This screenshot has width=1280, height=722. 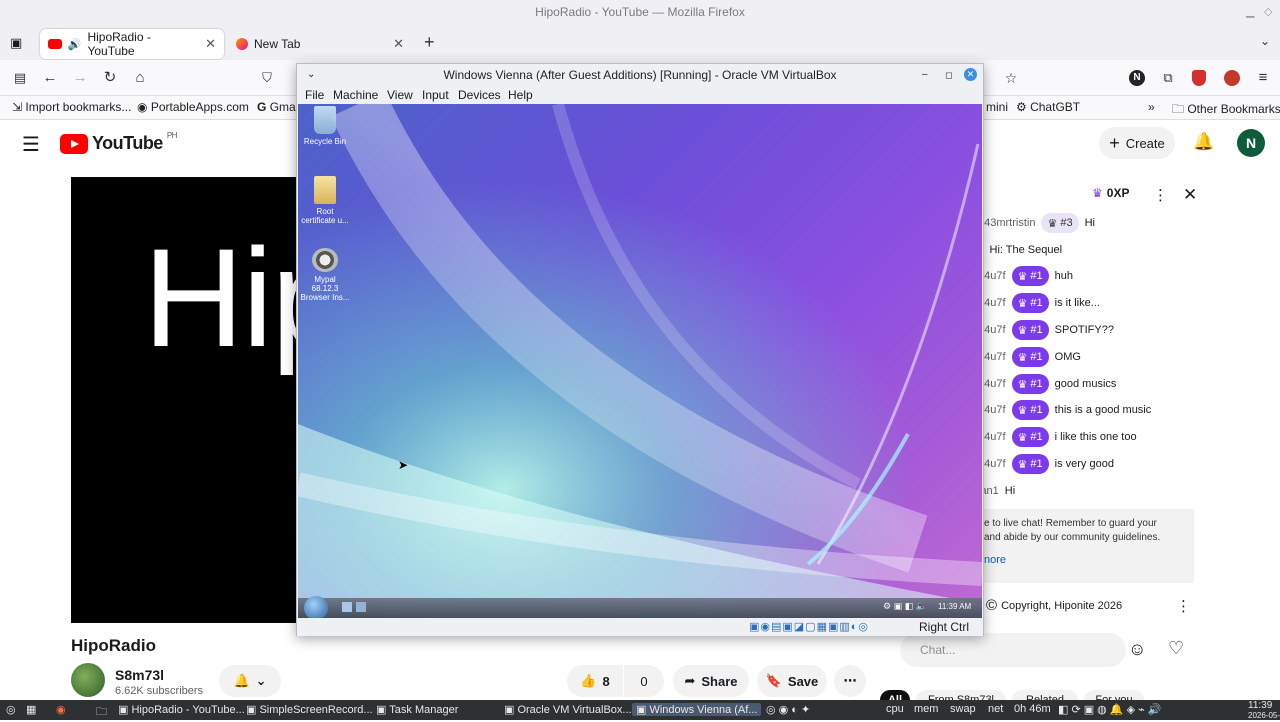 What do you see at coordinates (788, 709) in the screenshot?
I see `tray-launchers: ◎ ◉ ◐ ✦` at bounding box center [788, 709].